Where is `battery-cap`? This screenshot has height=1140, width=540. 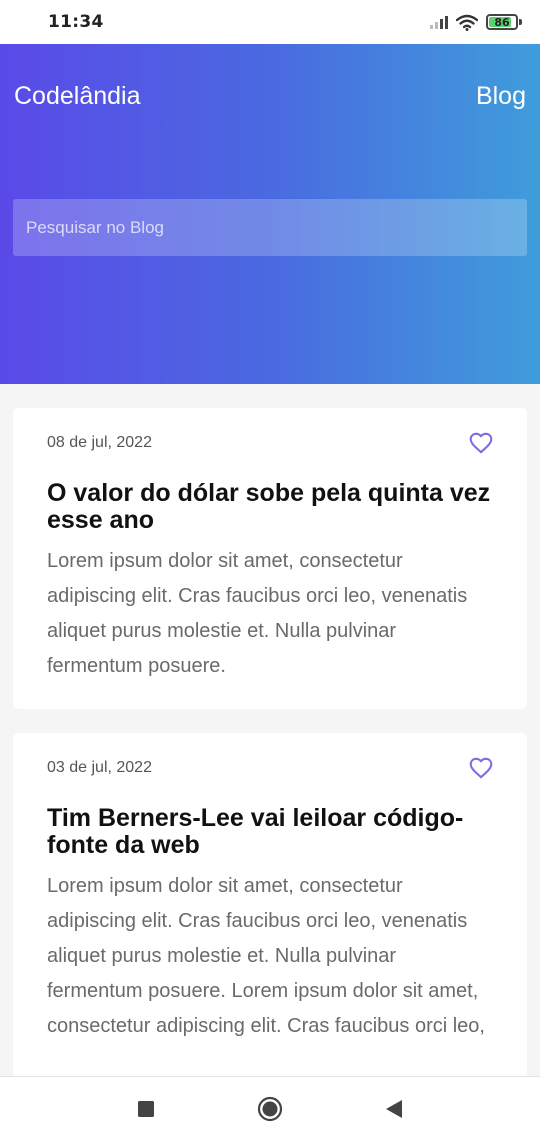 battery-cap is located at coordinates (520, 22).